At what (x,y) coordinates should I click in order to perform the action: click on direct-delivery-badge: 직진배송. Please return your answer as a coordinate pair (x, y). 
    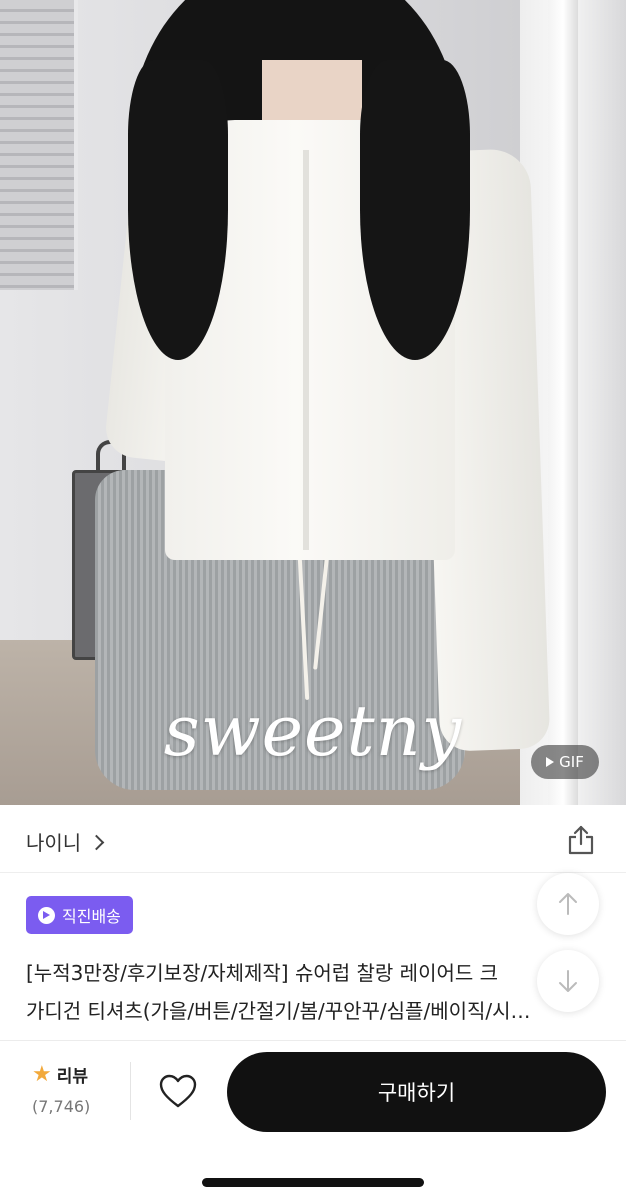
    Looking at the image, I should click on (79, 915).